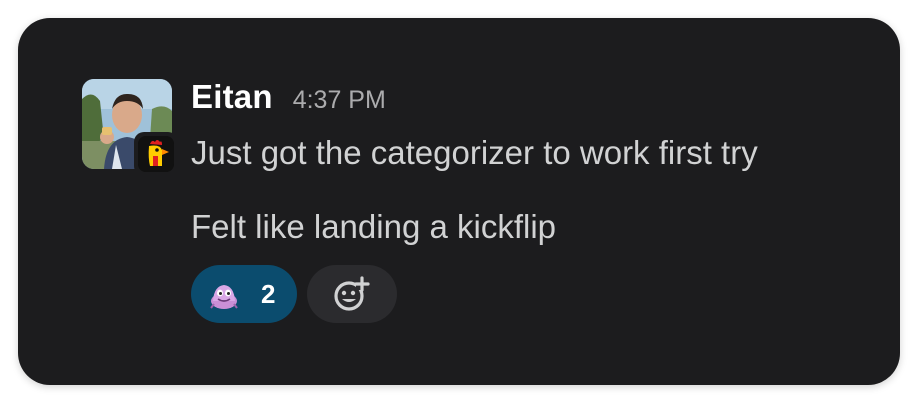 The image size is (918, 405). What do you see at coordinates (373, 226) in the screenshot?
I see `message-line-2: Felt like landing a kickflip` at bounding box center [373, 226].